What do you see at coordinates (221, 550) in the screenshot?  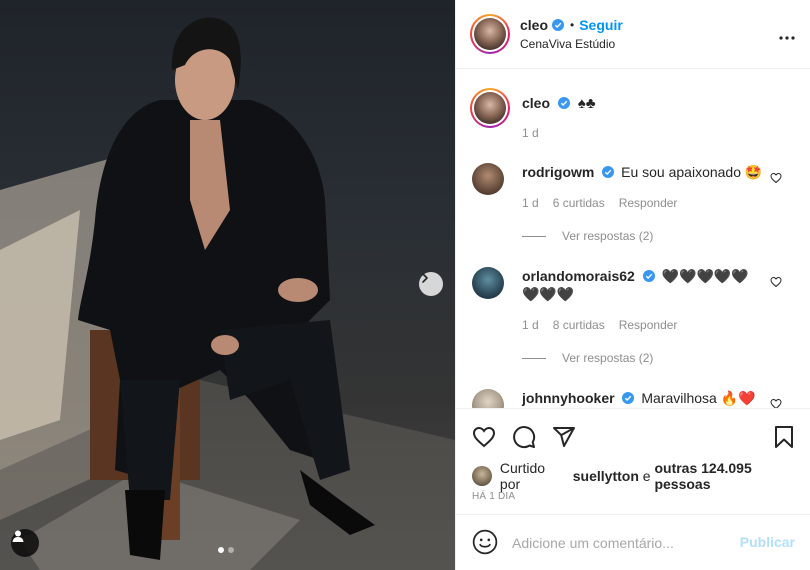 I see `carousel-dot-active` at bounding box center [221, 550].